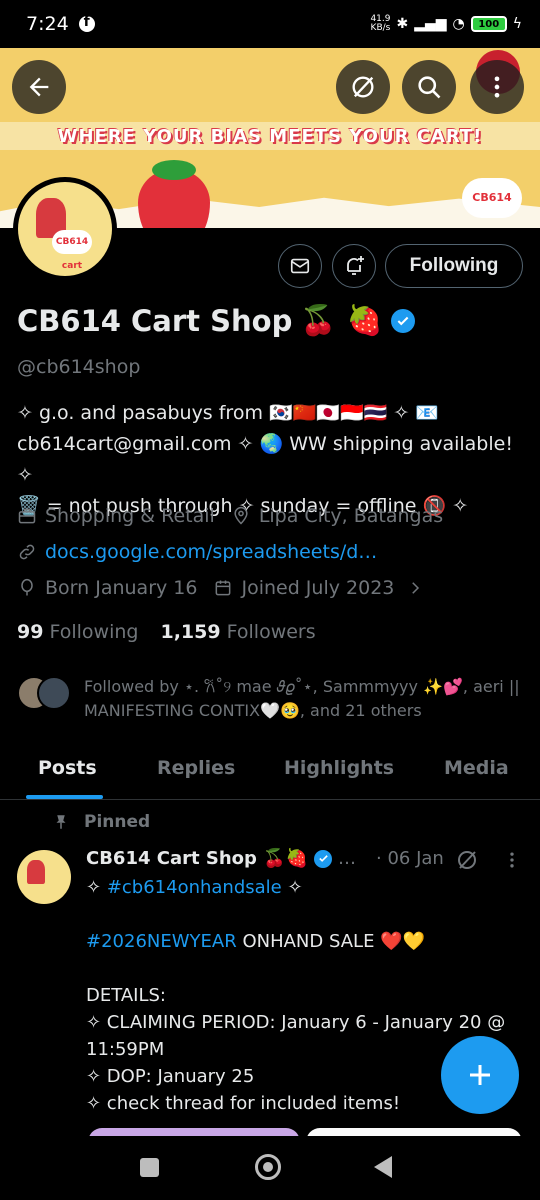  What do you see at coordinates (270, 136) in the screenshot?
I see `banner-tagline: WHERE YOUR BIAS MEETS YOUR CART!` at bounding box center [270, 136].